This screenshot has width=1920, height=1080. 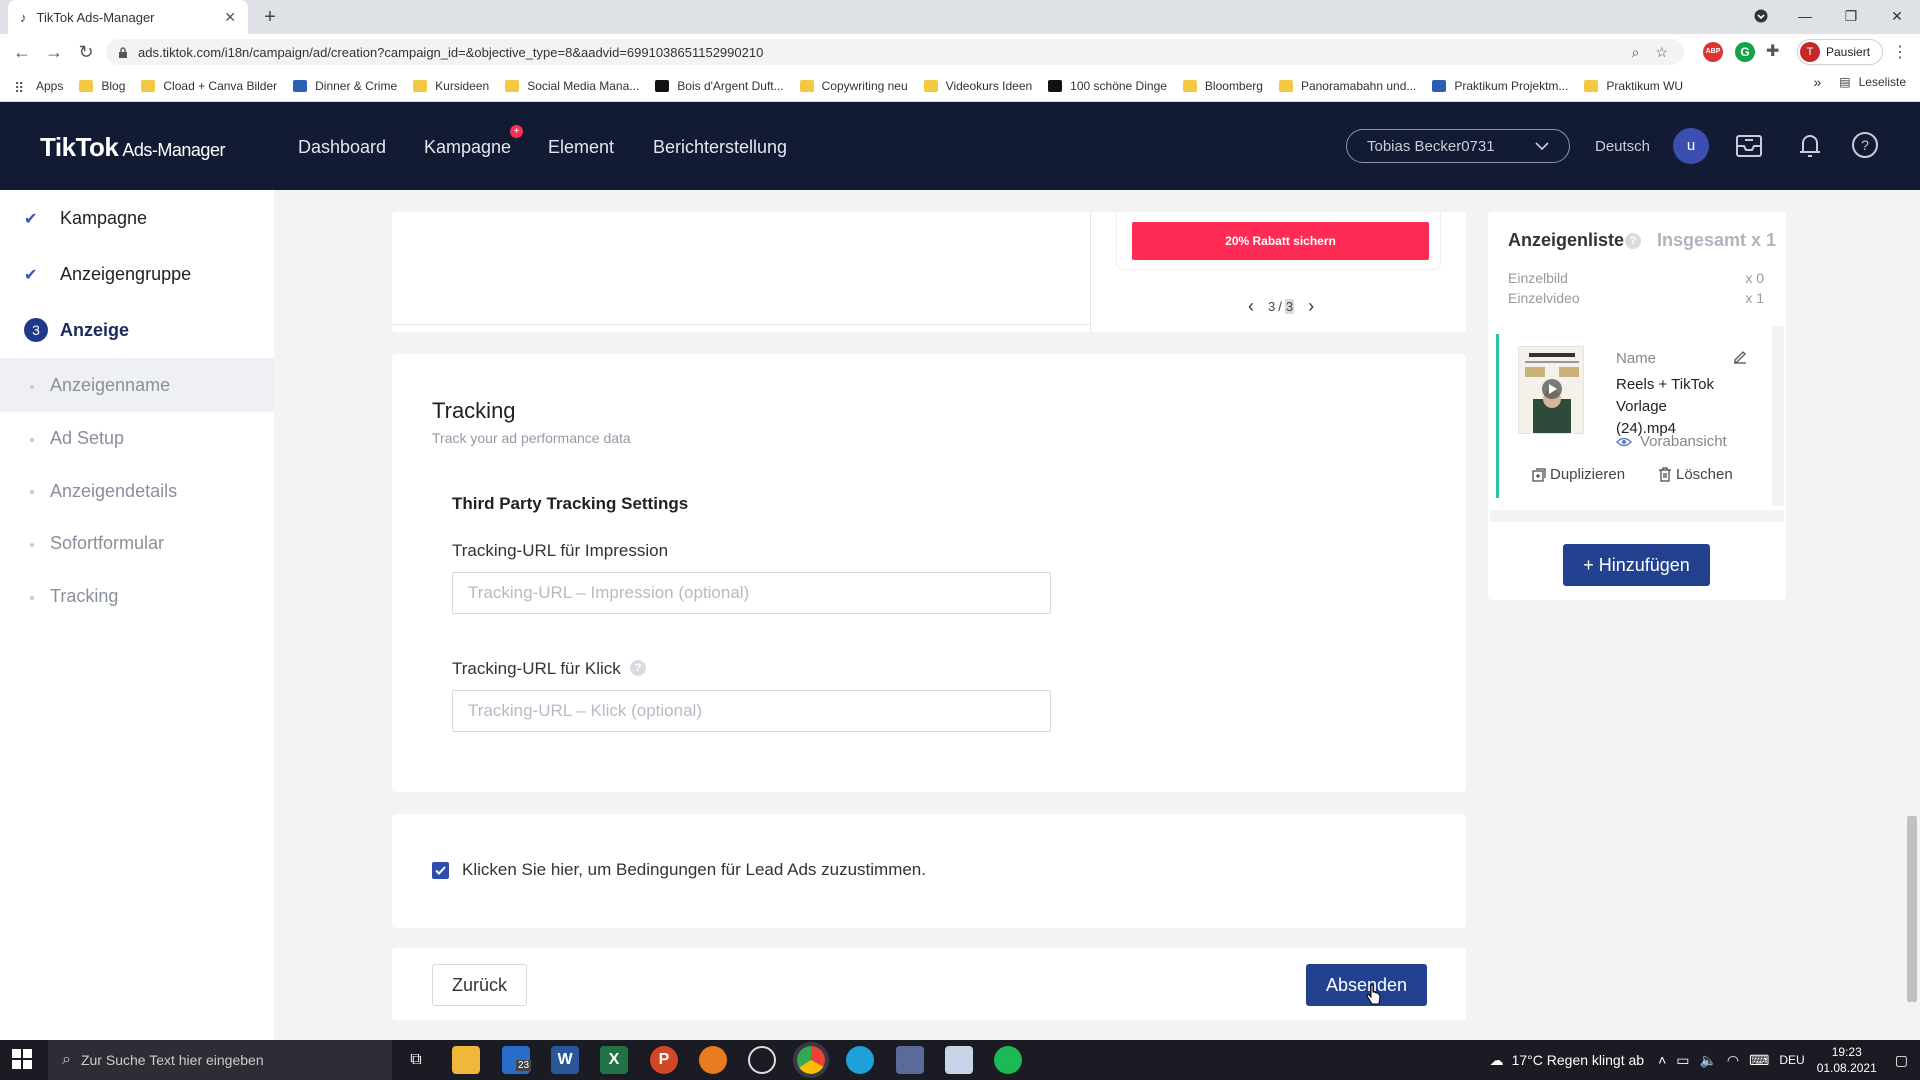 I want to click on forward-icon: →, so click(x=54, y=52).